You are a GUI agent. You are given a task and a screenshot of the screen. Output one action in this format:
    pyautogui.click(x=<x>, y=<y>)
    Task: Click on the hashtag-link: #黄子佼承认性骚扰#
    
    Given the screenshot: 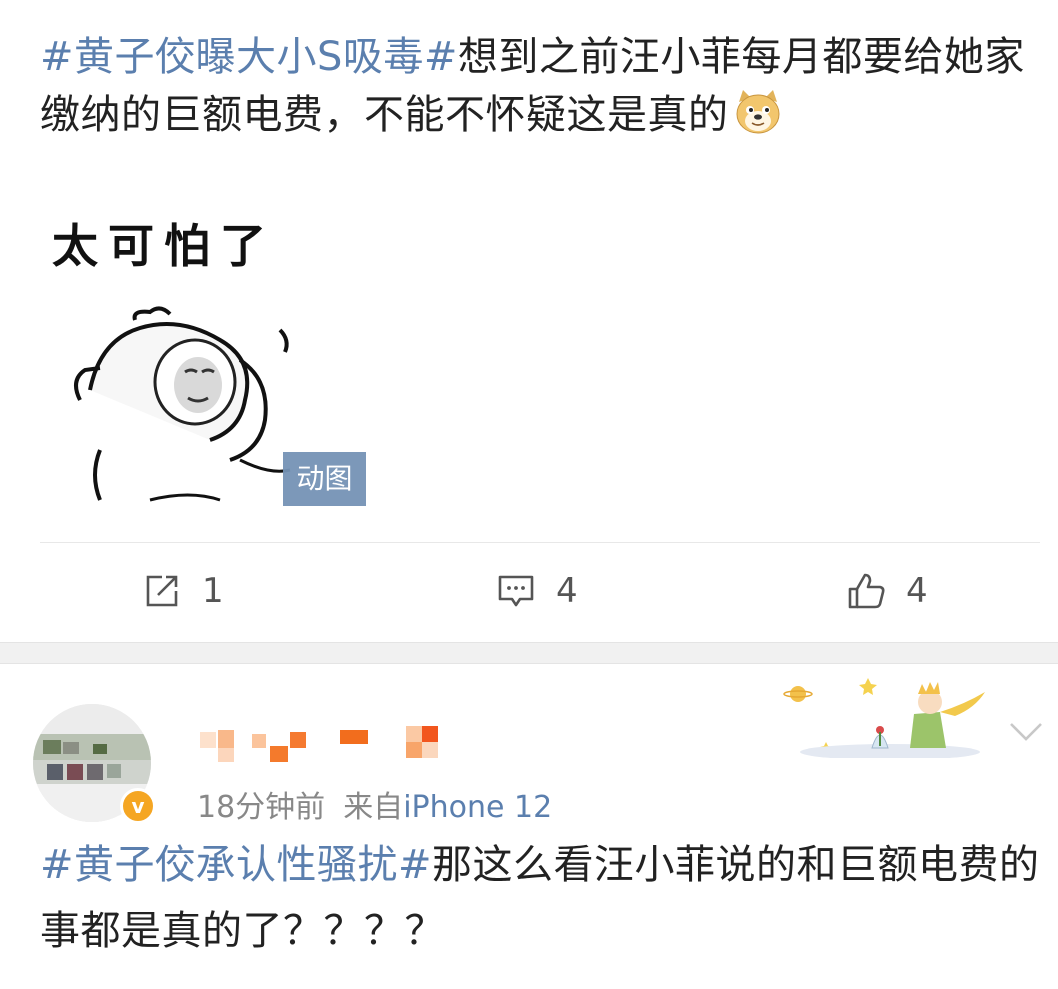 What is the action you would take?
    pyautogui.click(x=236, y=865)
    